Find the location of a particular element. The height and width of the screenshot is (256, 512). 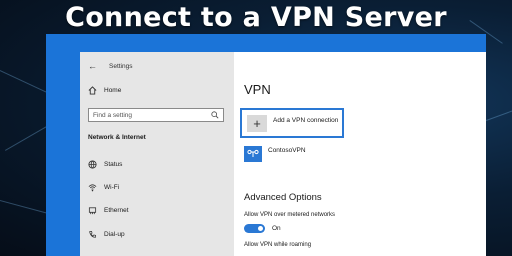

sidebar-item-ethernet: Ethernet is located at coordinates (108, 210).